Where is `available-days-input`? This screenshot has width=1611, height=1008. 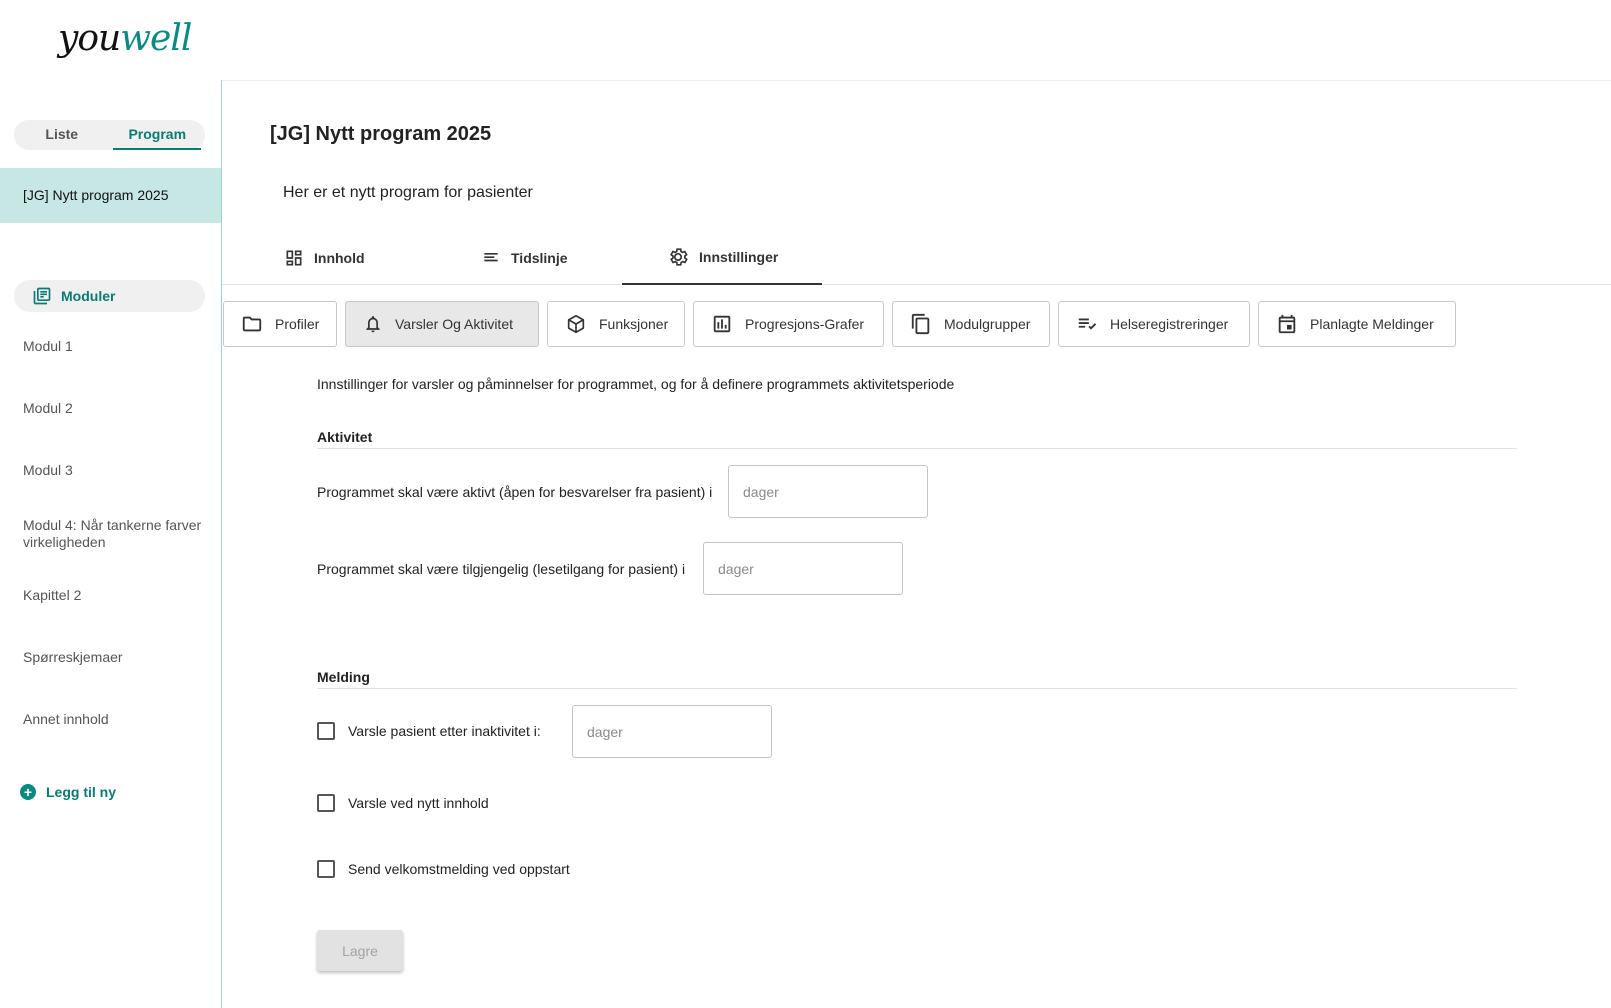 available-days-input is located at coordinates (803, 568).